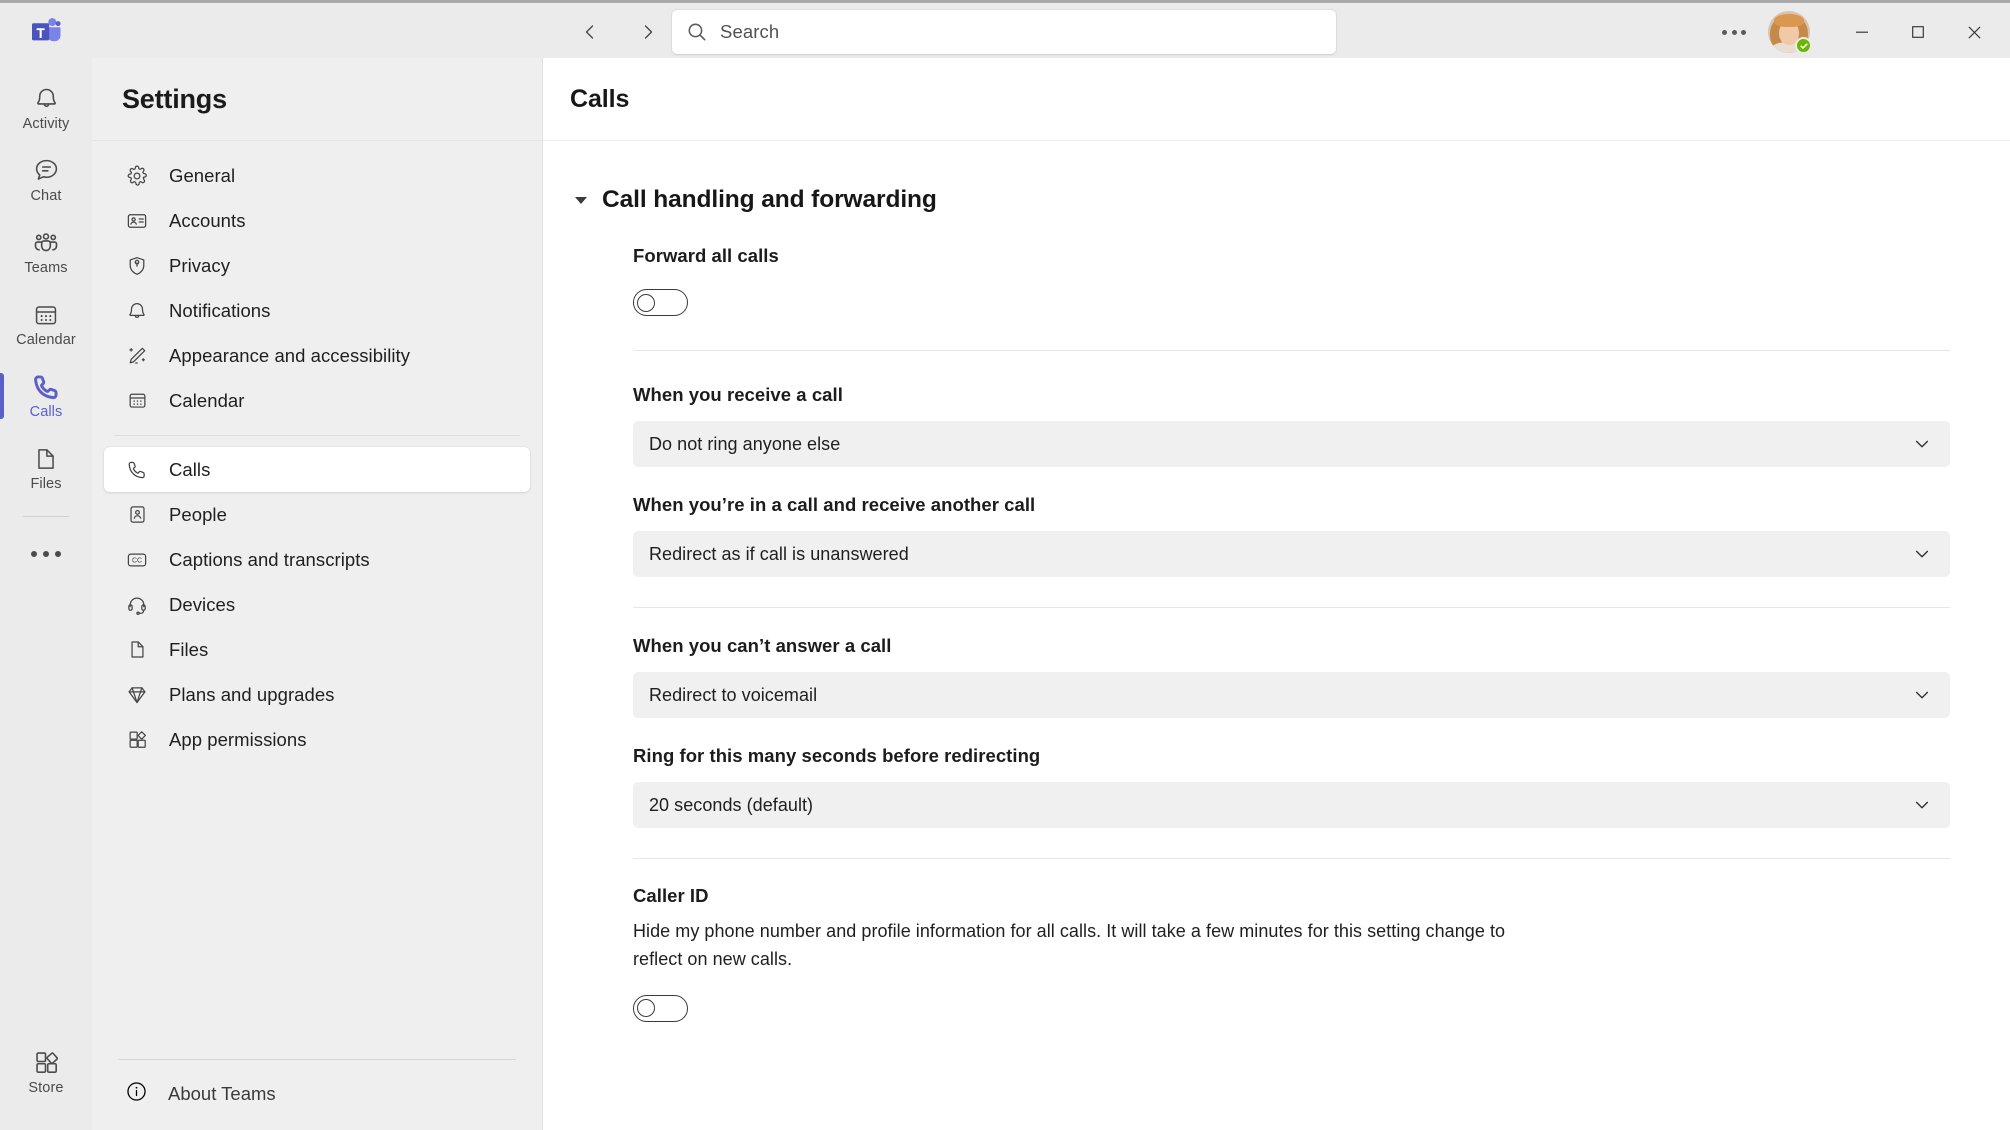  Describe the element at coordinates (317, 435) in the screenshot. I see `settings-nav-divider` at that location.